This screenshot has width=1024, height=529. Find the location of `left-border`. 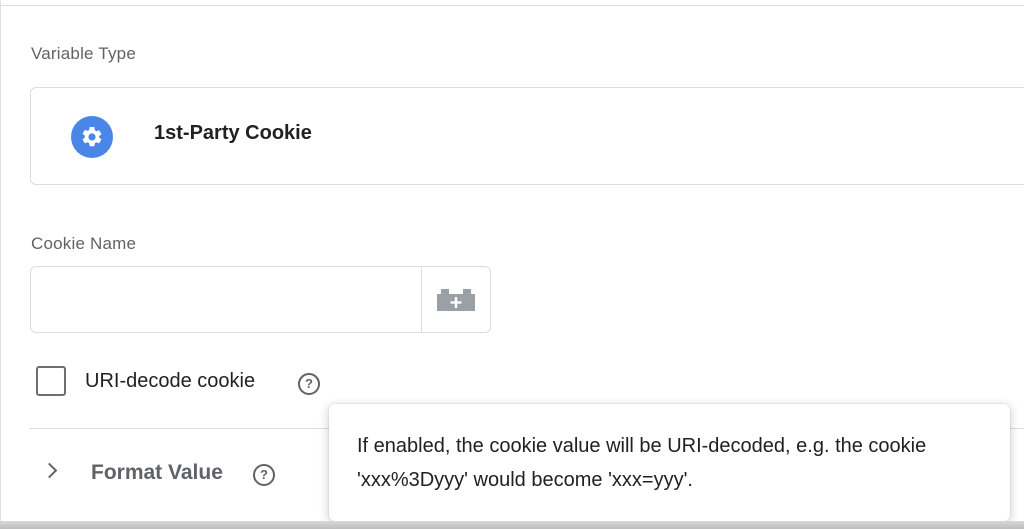

left-border is located at coordinates (0, 264).